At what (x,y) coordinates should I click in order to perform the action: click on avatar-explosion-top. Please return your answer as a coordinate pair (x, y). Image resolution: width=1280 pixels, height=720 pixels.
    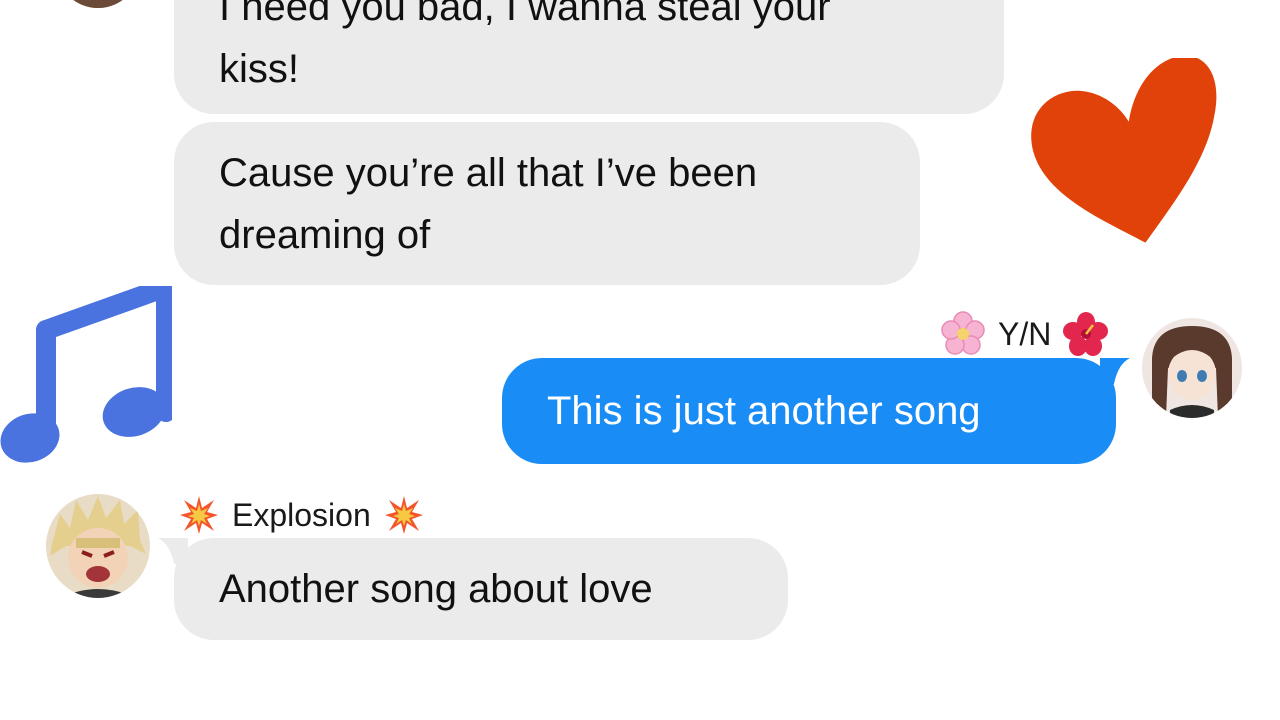
    Looking at the image, I should click on (98, 4).